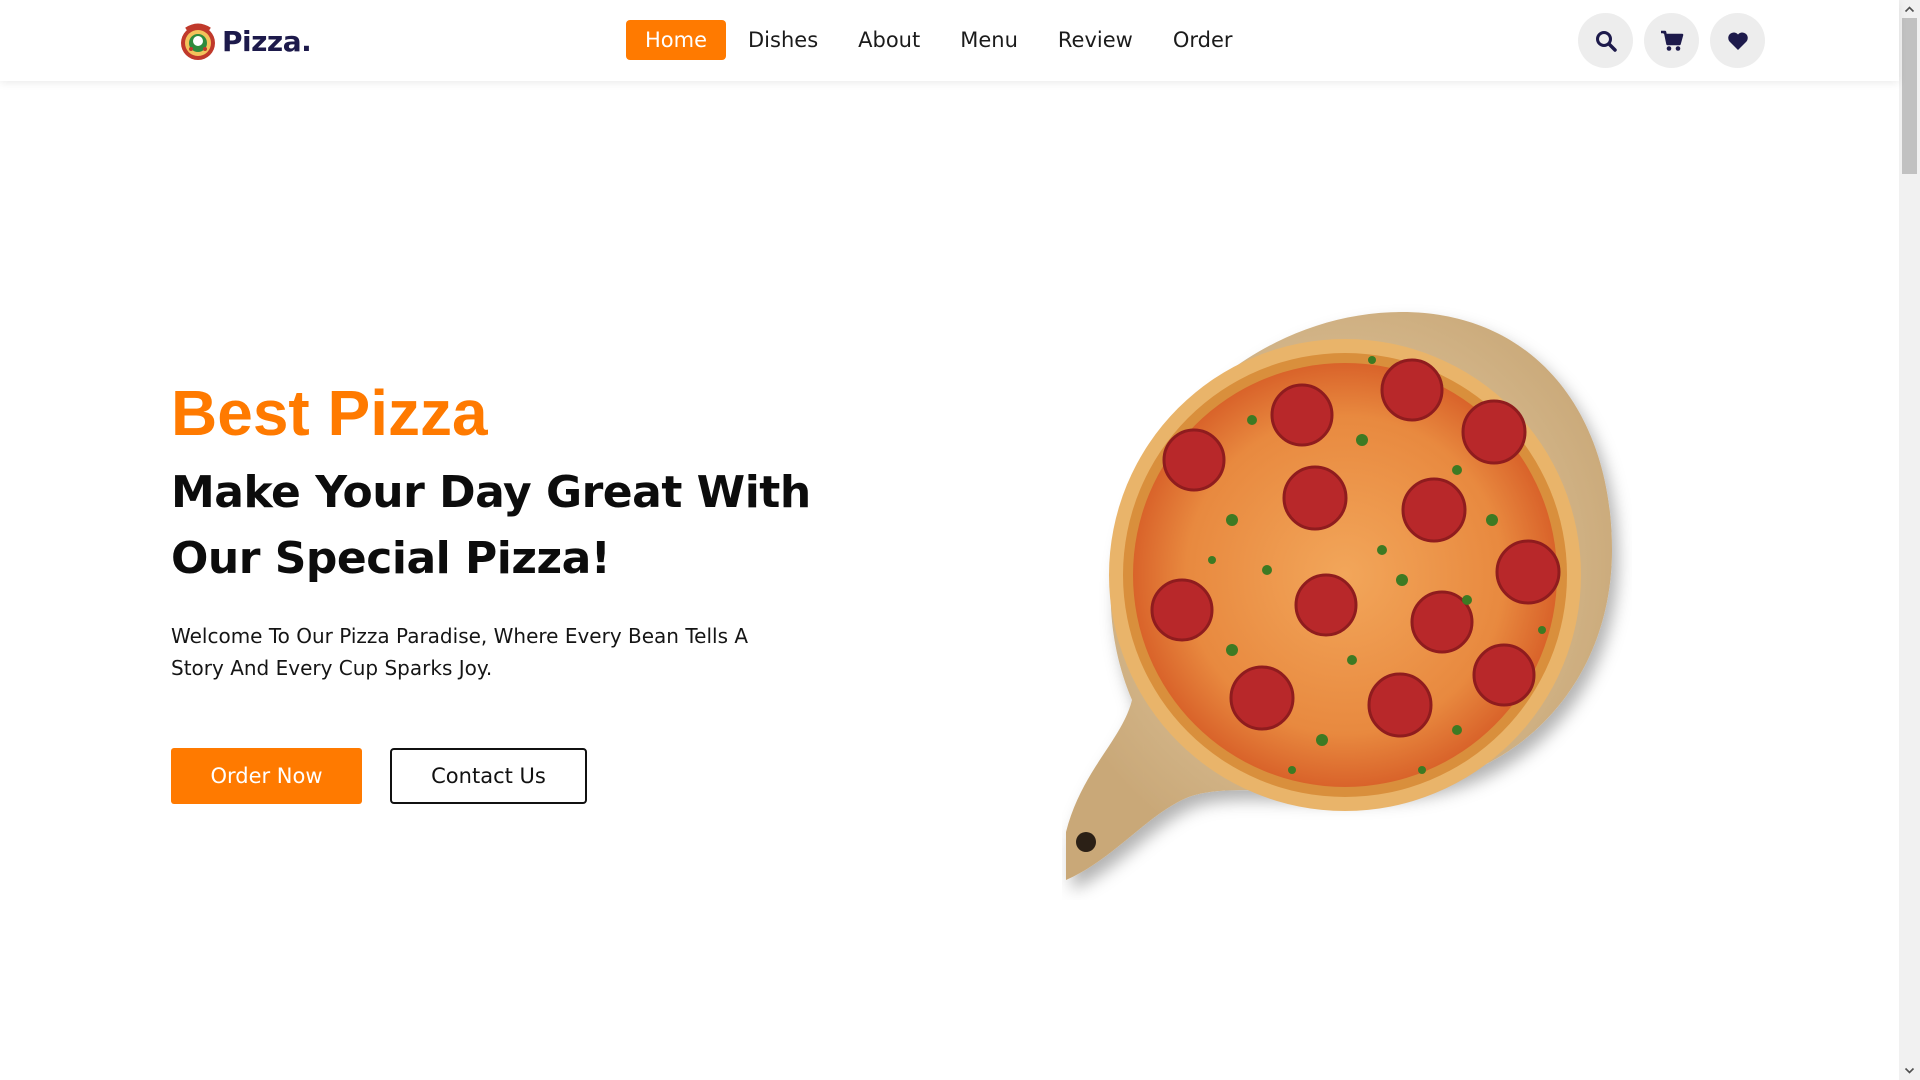  I want to click on nav-menu: Menu, so click(989, 40).